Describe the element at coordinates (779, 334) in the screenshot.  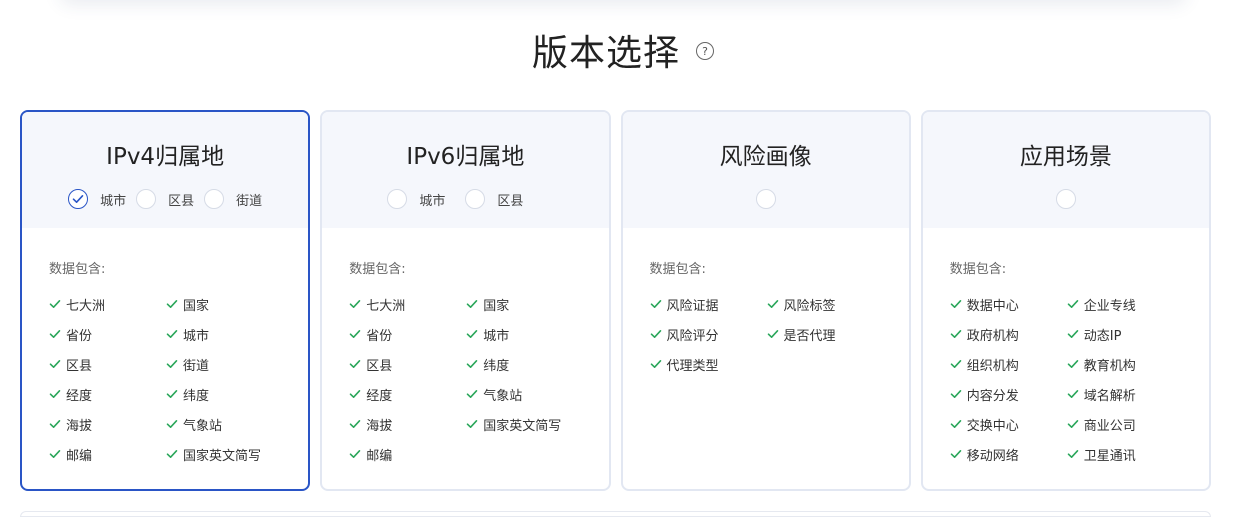
I see `feature-list: 风险证据 风险标签 风险评分 是否代理 代理类型` at that location.